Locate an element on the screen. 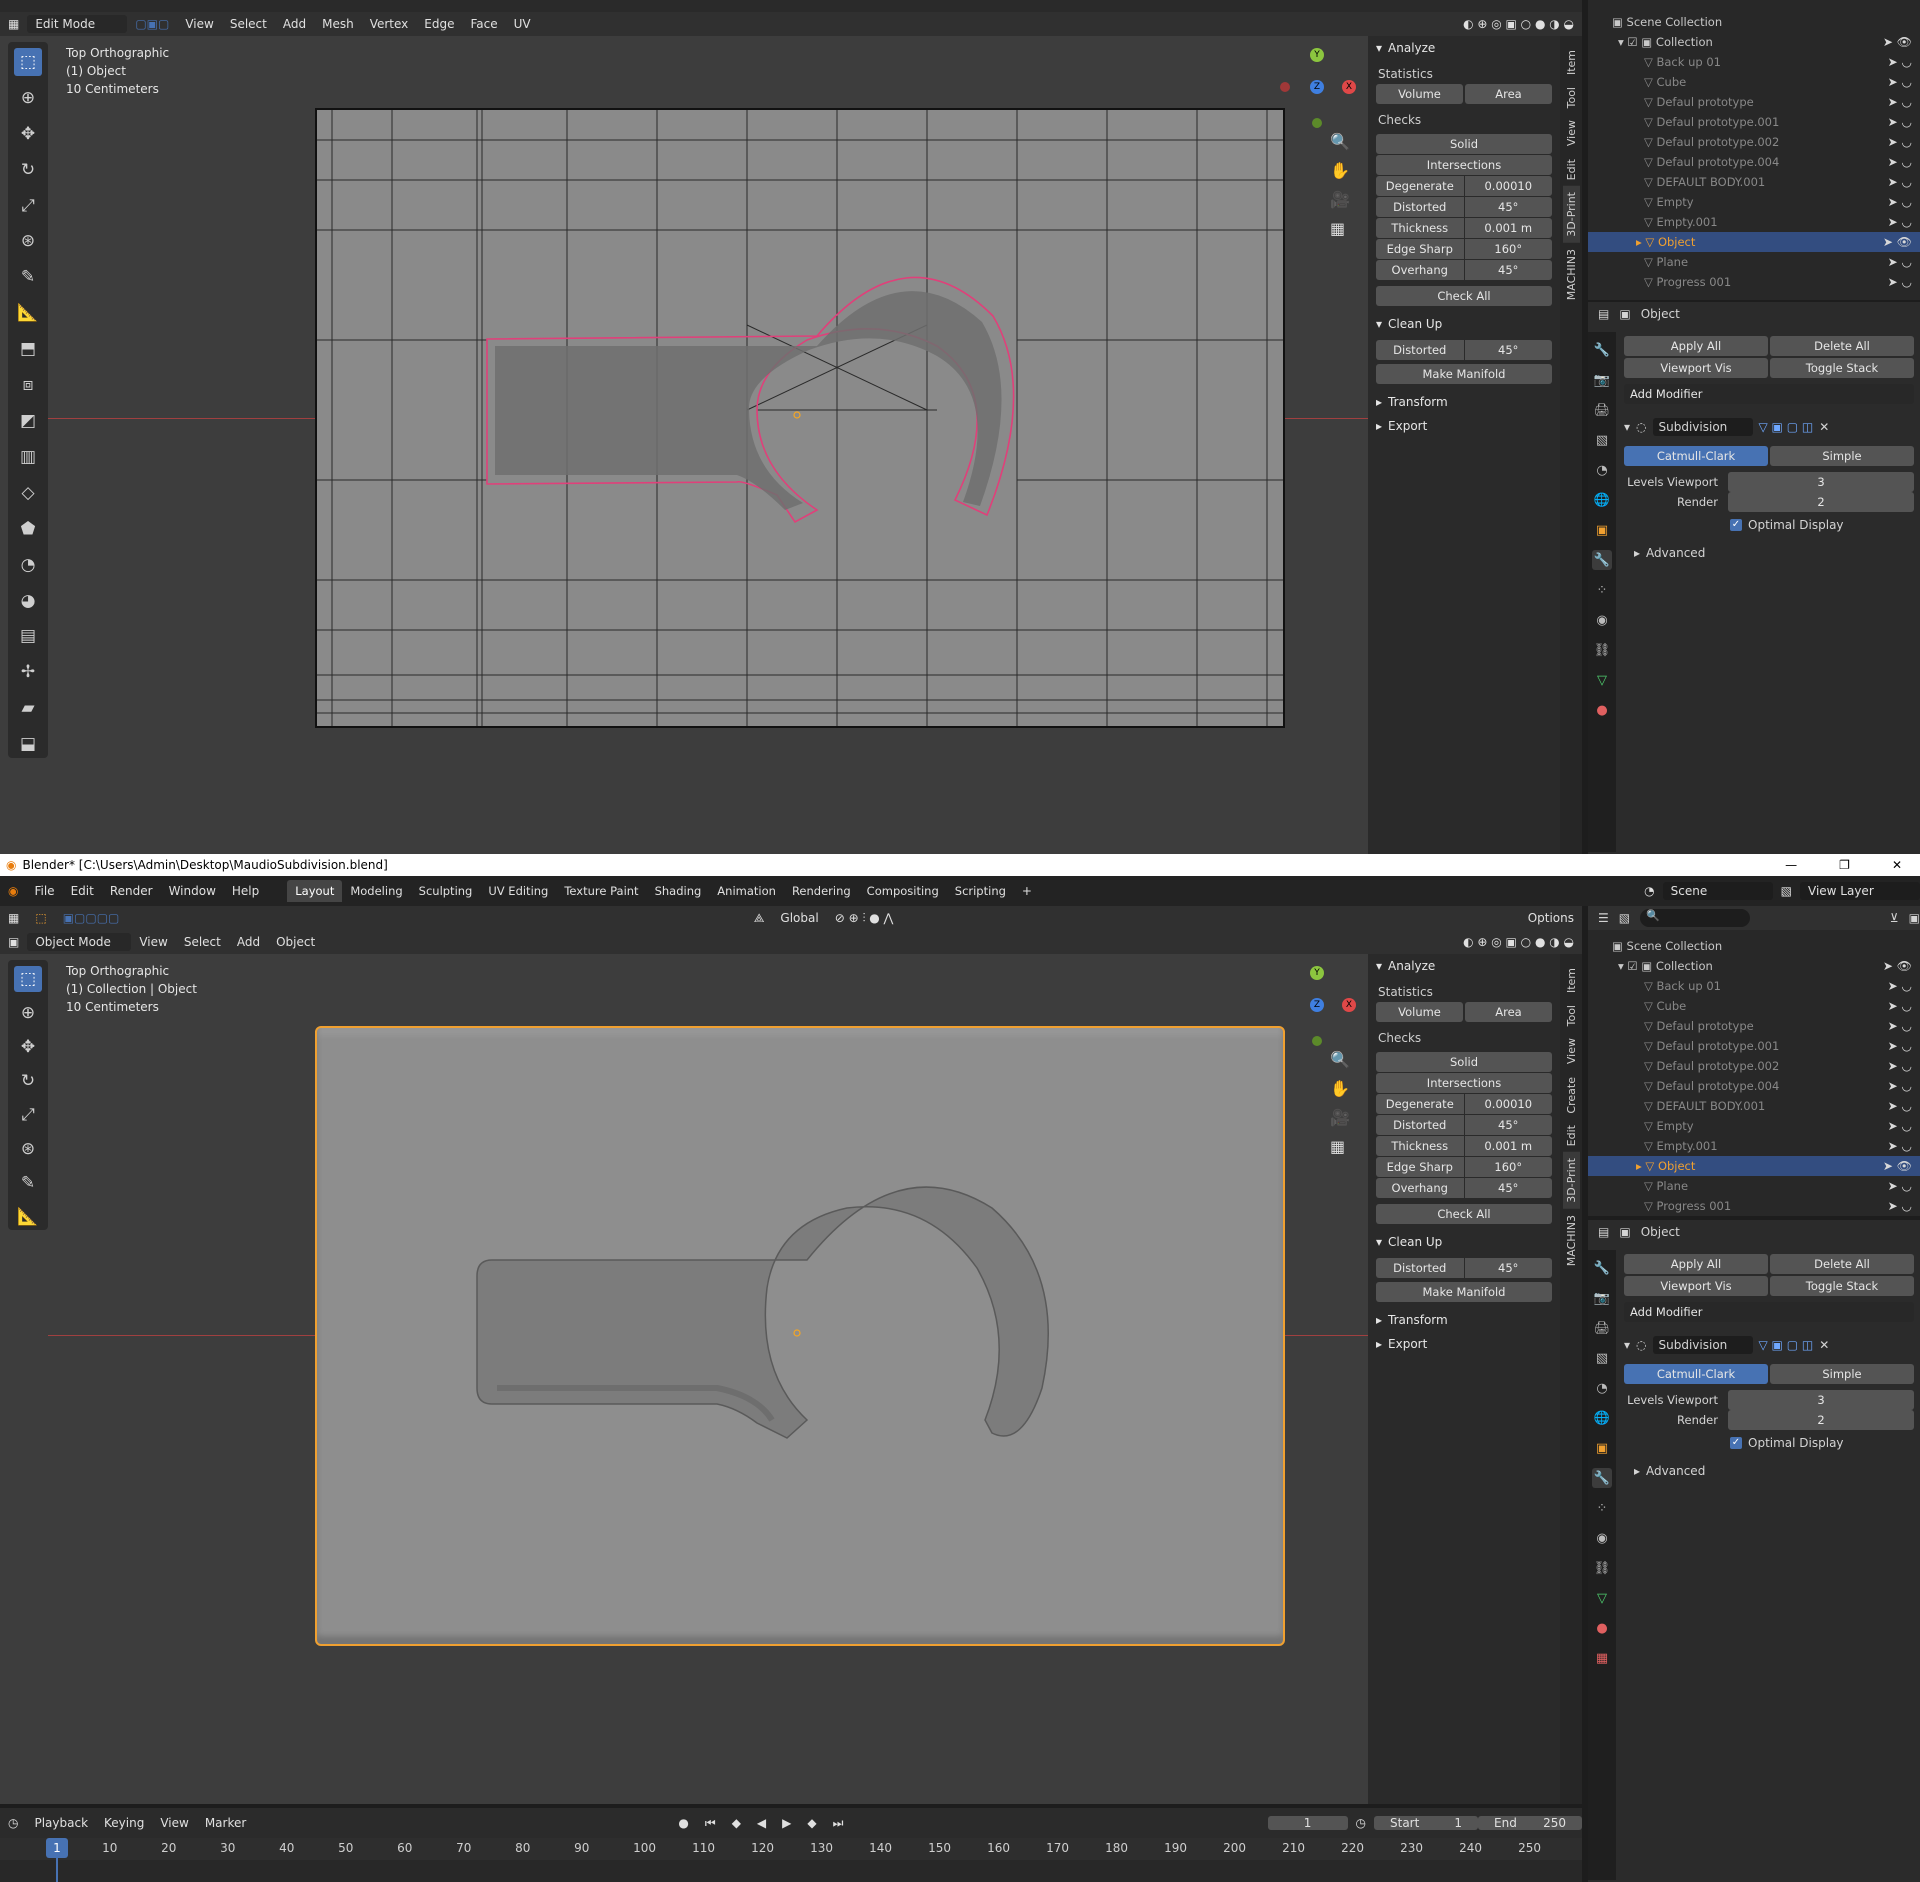 The height and width of the screenshot is (1882, 1920). zoom-icon: 🔍 is located at coordinates (1340, 141).